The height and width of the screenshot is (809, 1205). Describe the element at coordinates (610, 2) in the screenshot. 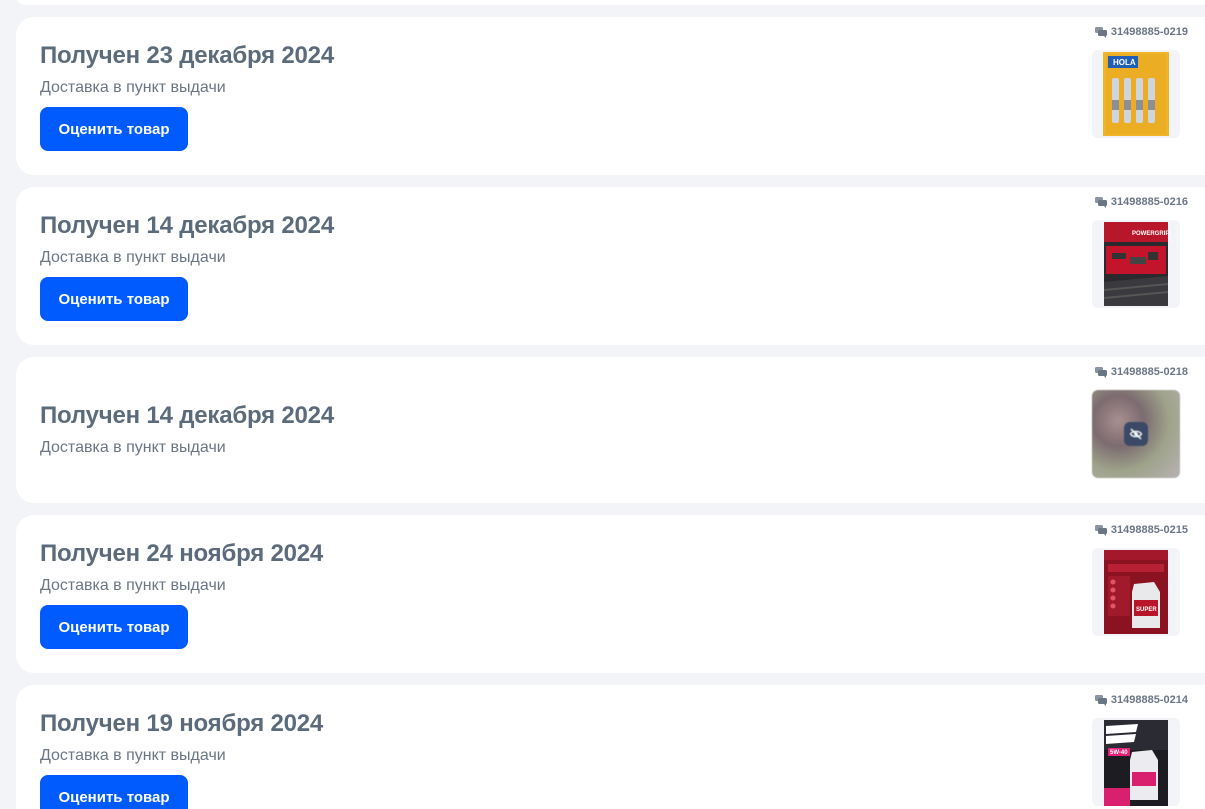

I see `order-card-partial` at that location.